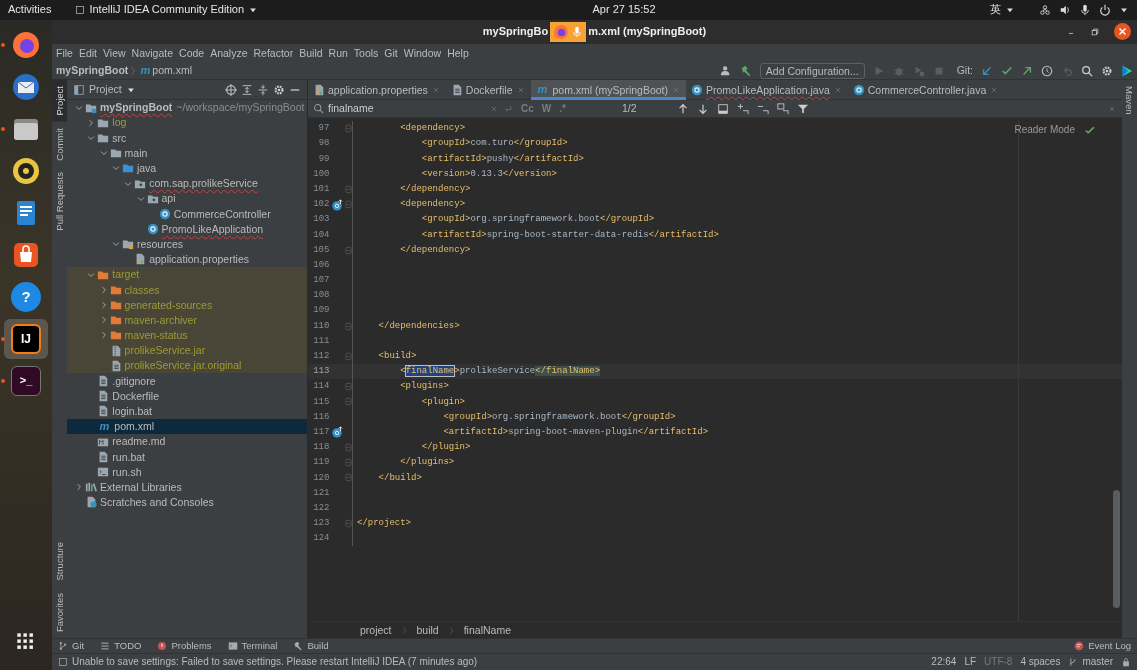 The width and height of the screenshot is (1137, 670). Describe the element at coordinates (187, 457) in the screenshot. I see `tree-item: run.bat` at that location.